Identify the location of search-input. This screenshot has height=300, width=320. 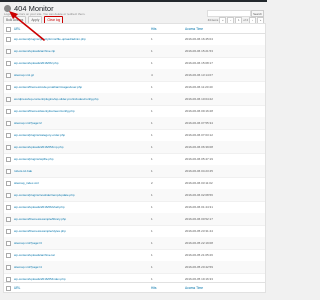
(229, 13).